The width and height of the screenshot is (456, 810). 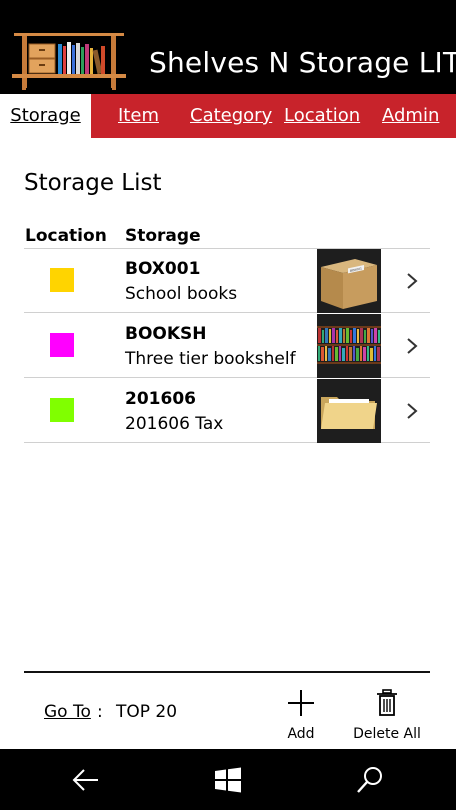 I want to click on plus-icon, so click(x=301, y=703).